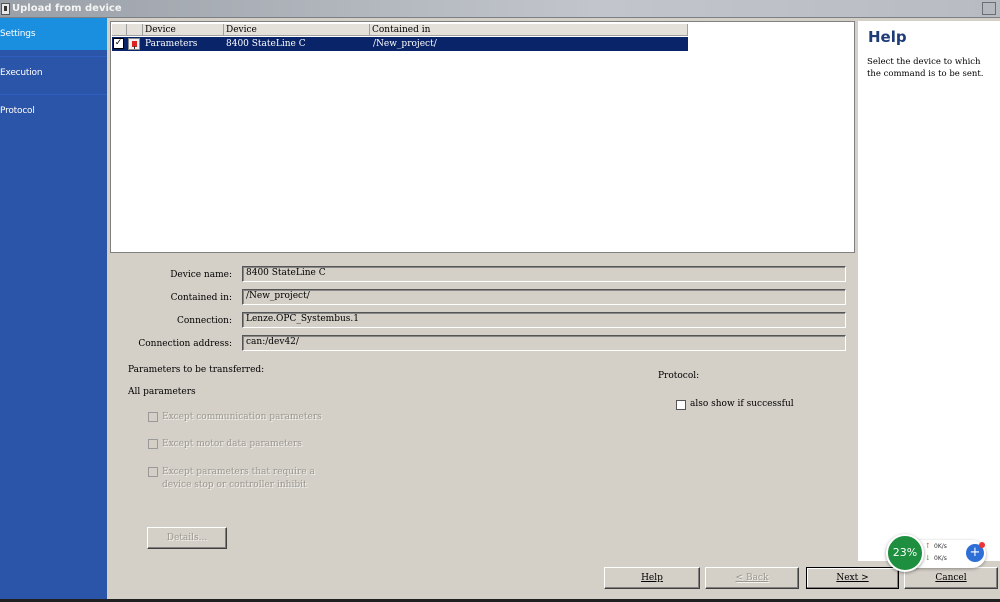 This screenshot has width=1000, height=602. Describe the element at coordinates (153, 444) in the screenshot. I see `except-motor-checkbox` at that location.